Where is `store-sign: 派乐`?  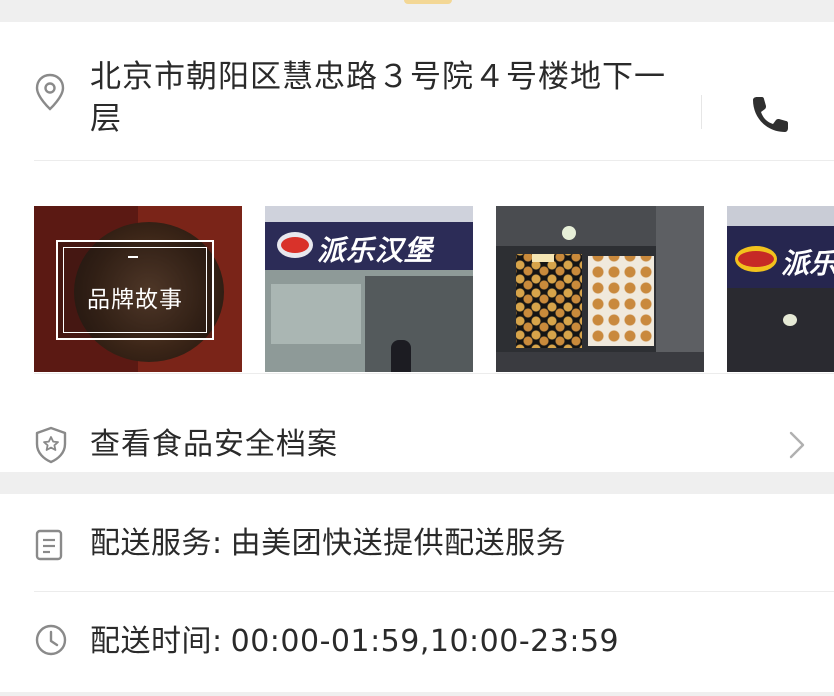 store-sign: 派乐 is located at coordinates (780, 257).